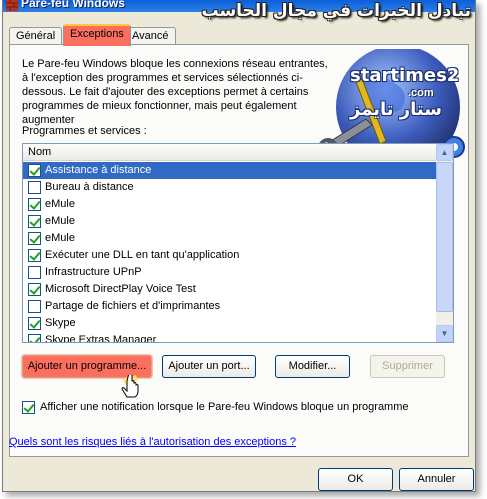 Image resolution: width=487 pixels, height=499 pixels. I want to click on logo-arabic-text: ستار تايمز, so click(396, 109).